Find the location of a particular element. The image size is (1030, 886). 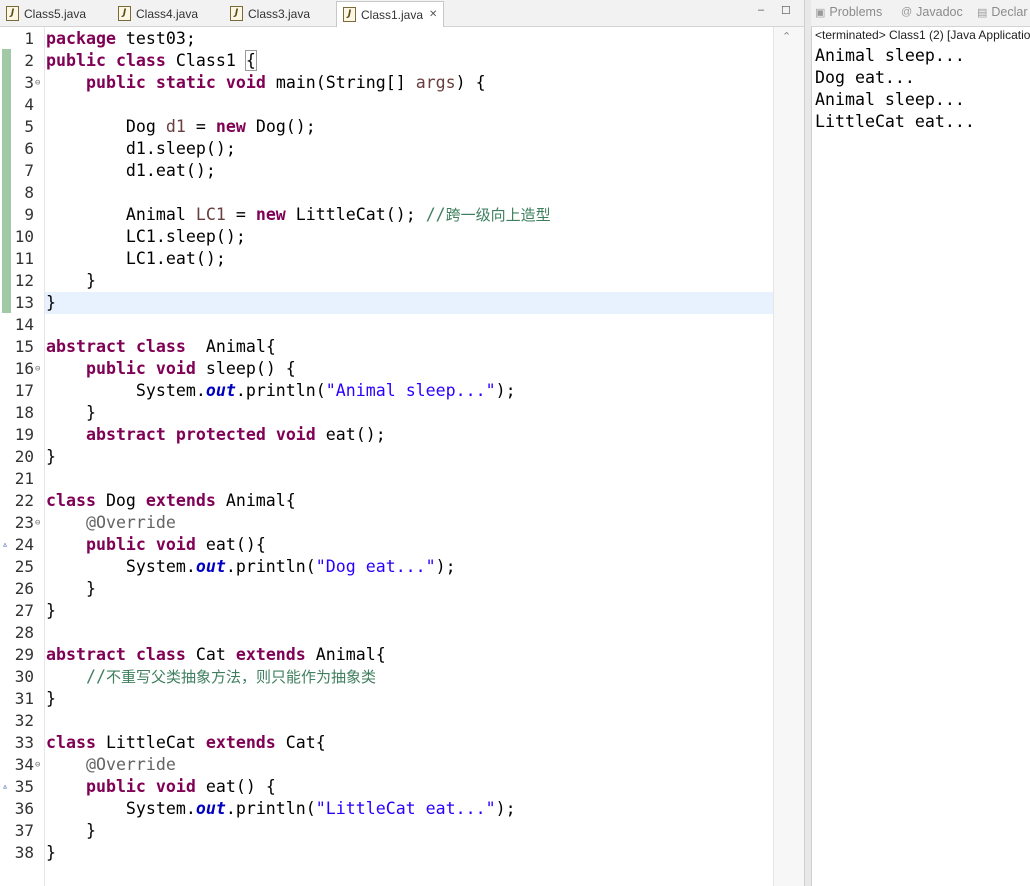

code-line: 33 class LittleCat extends Cat{ is located at coordinates (386, 743).